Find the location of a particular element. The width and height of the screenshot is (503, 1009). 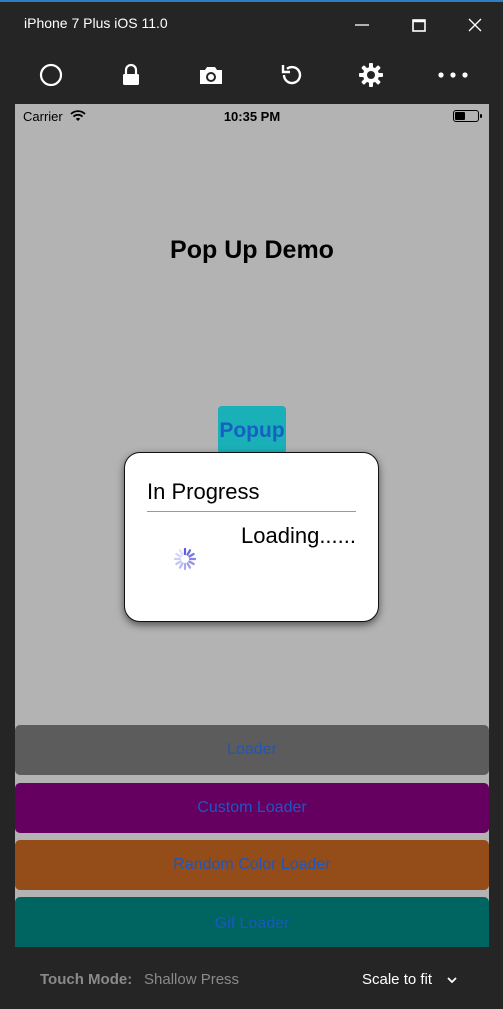

rotate-button is located at coordinates (291, 75).